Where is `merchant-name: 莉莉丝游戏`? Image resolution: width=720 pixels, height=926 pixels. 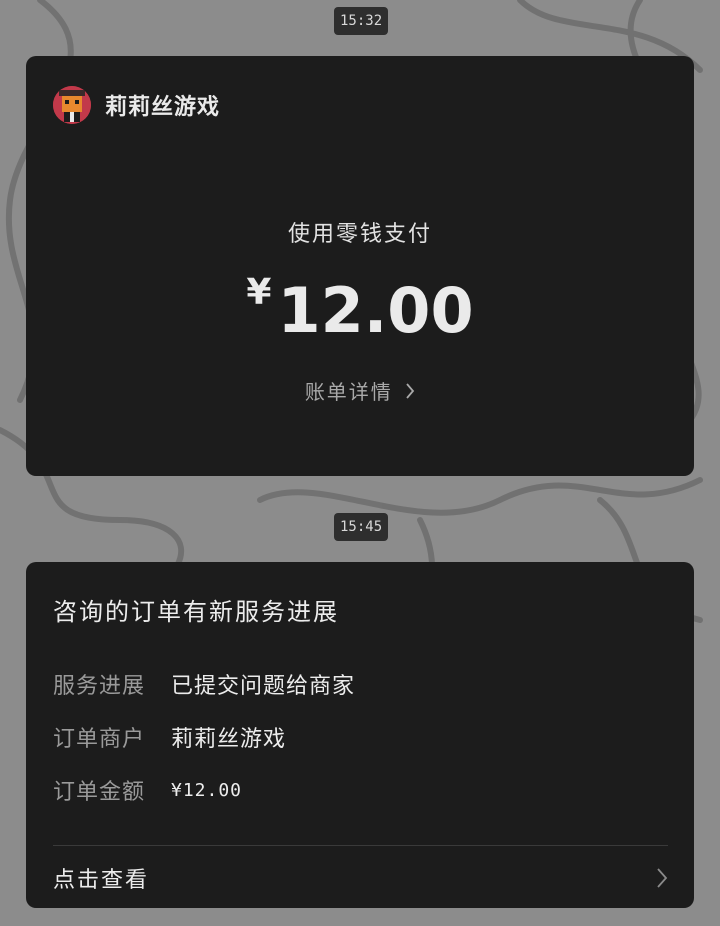 merchant-name: 莉莉丝游戏 is located at coordinates (163, 107).